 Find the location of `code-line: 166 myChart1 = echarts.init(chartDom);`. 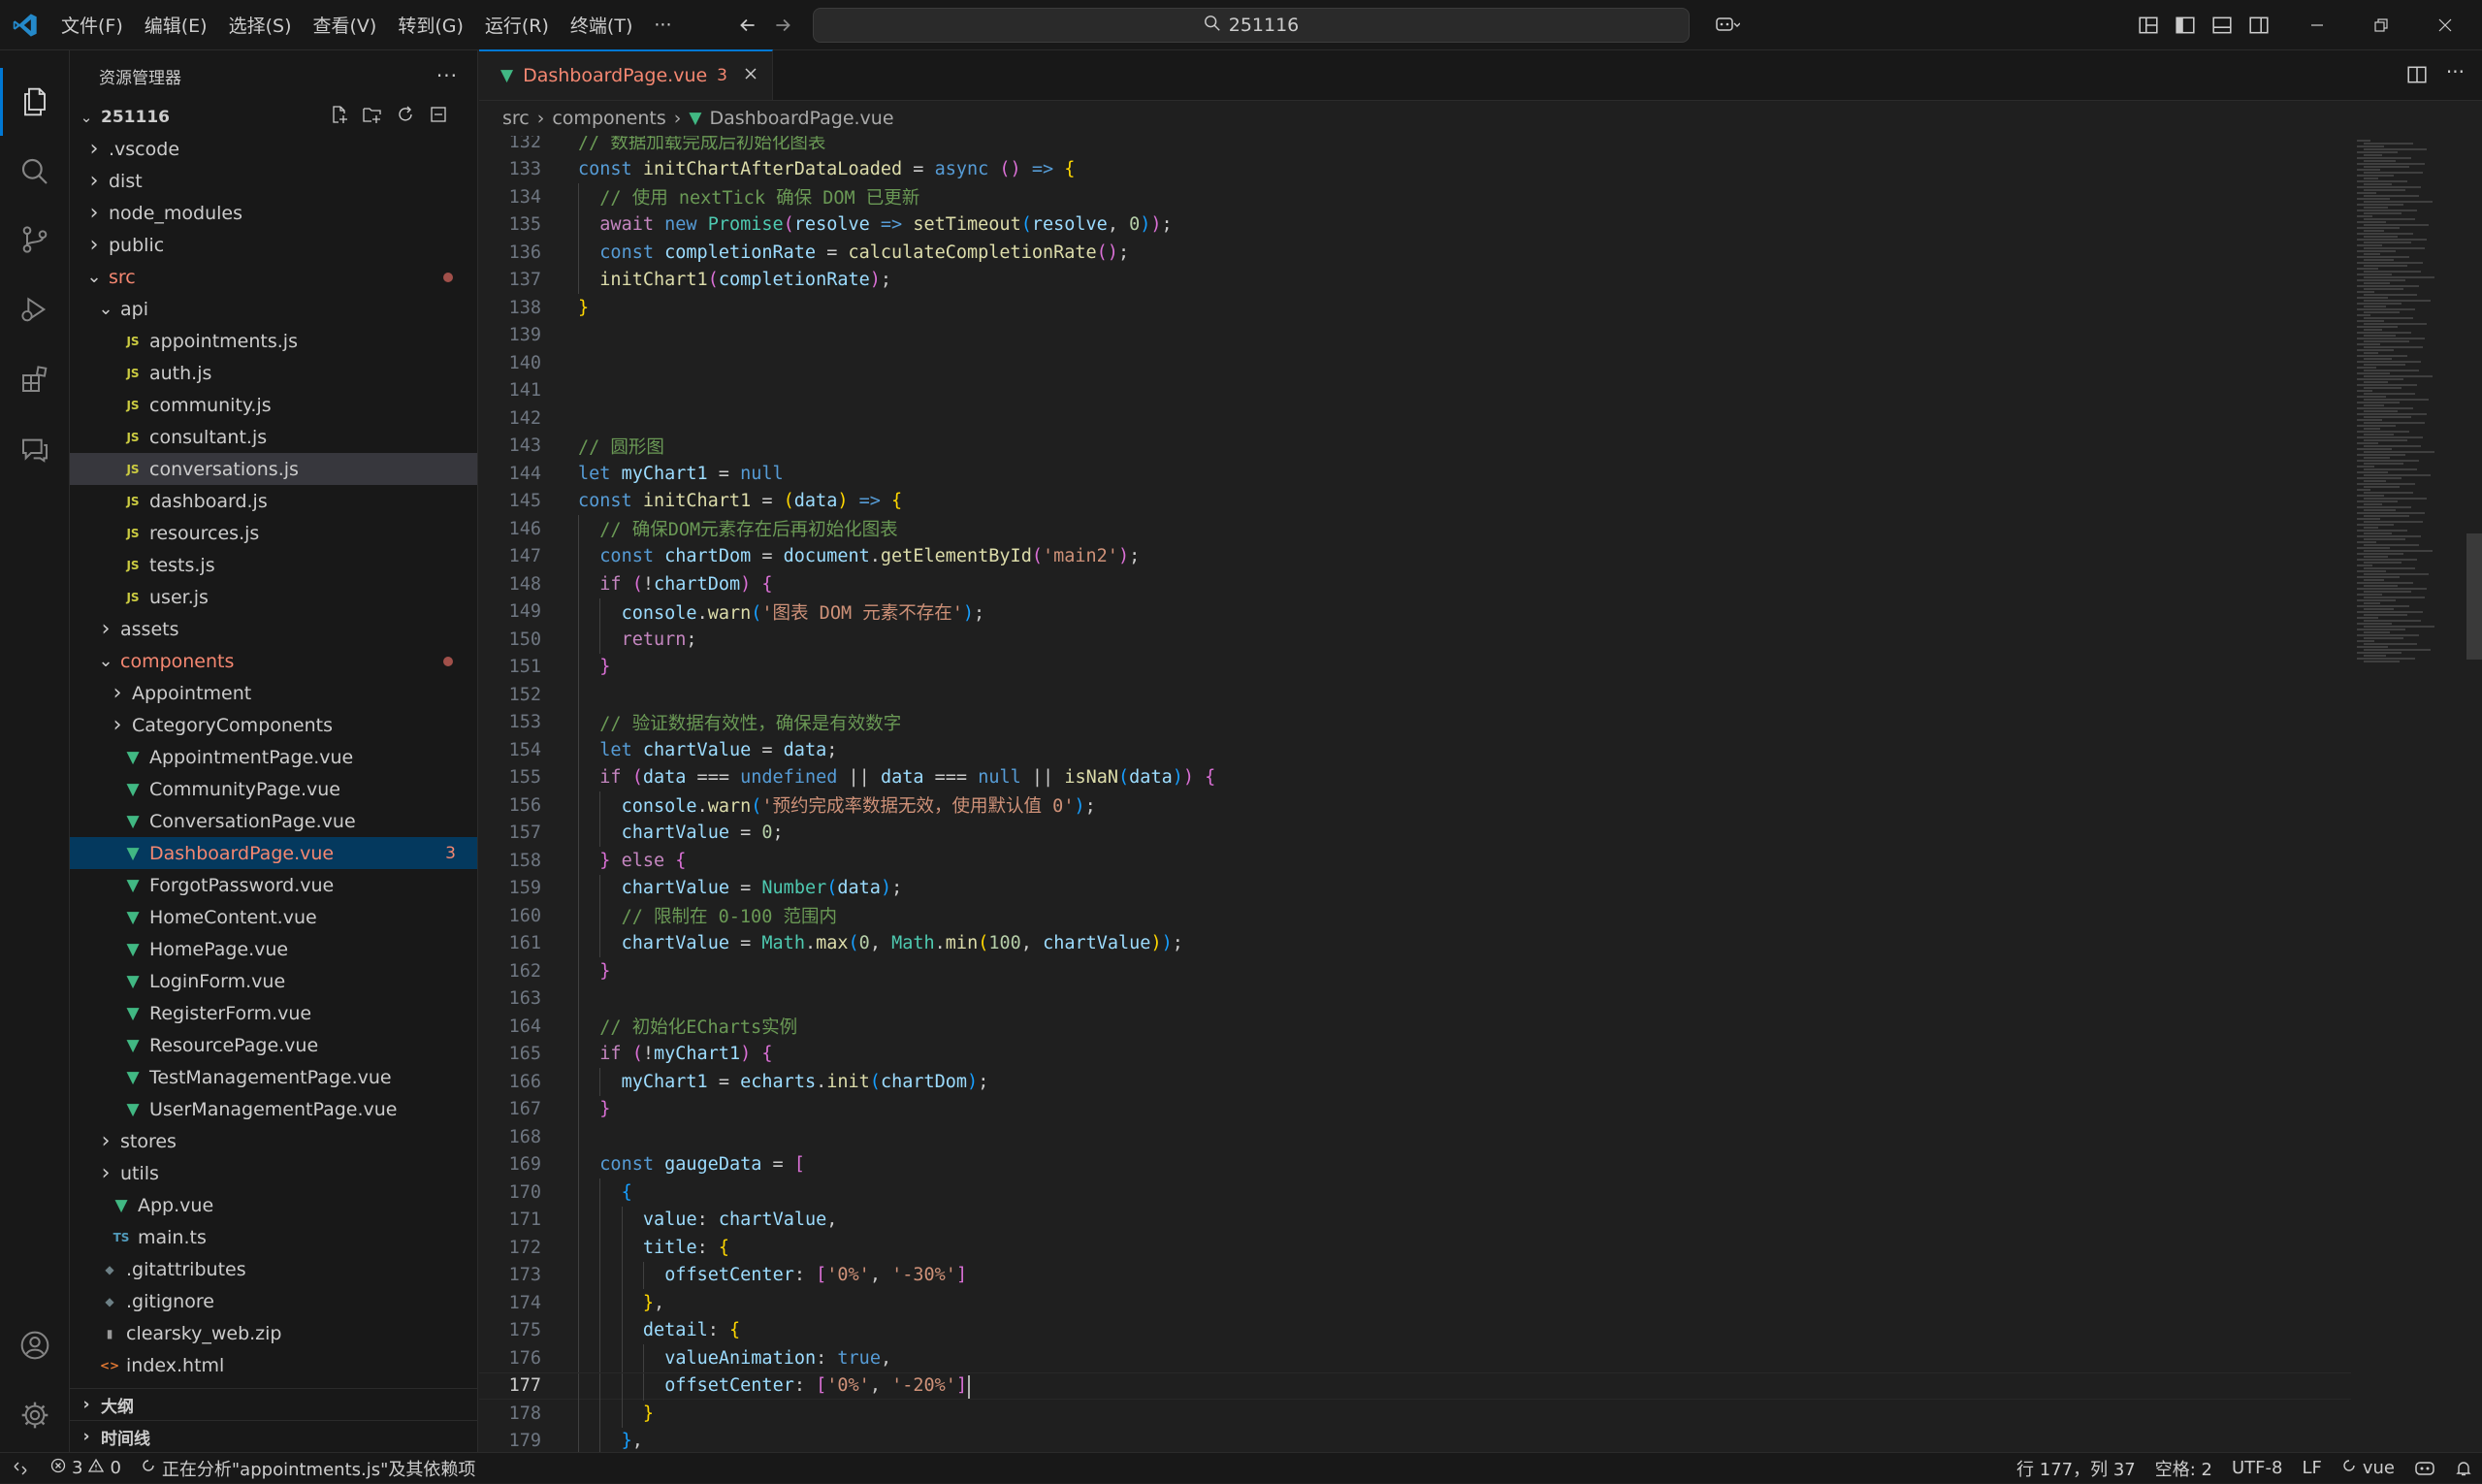

code-line: 166 myChart1 = echarts.init(chartDom); is located at coordinates (1415, 1082).